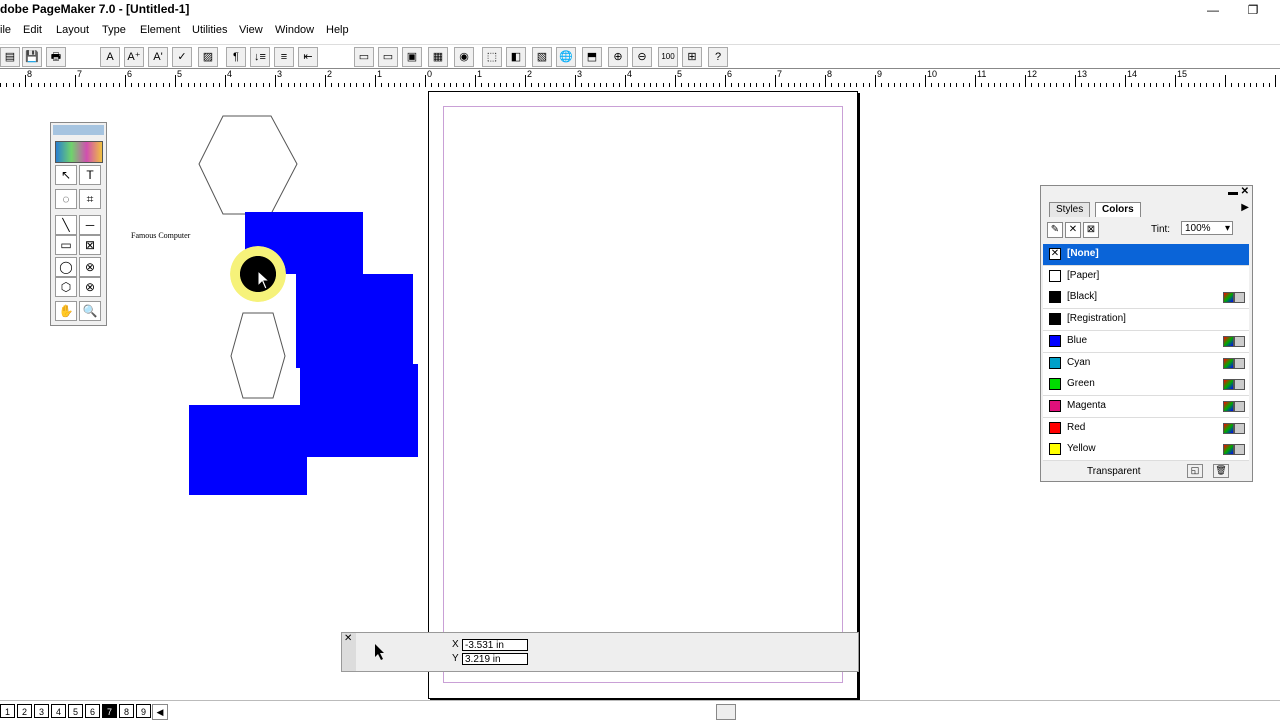 The image size is (1280, 721). I want to click on stroke-icon: ✎, so click(1055, 230).